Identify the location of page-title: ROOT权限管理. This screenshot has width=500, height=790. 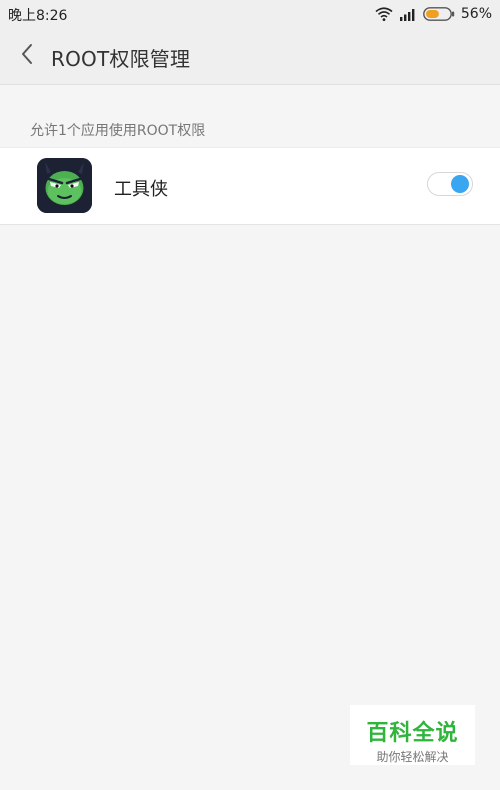
(121, 59).